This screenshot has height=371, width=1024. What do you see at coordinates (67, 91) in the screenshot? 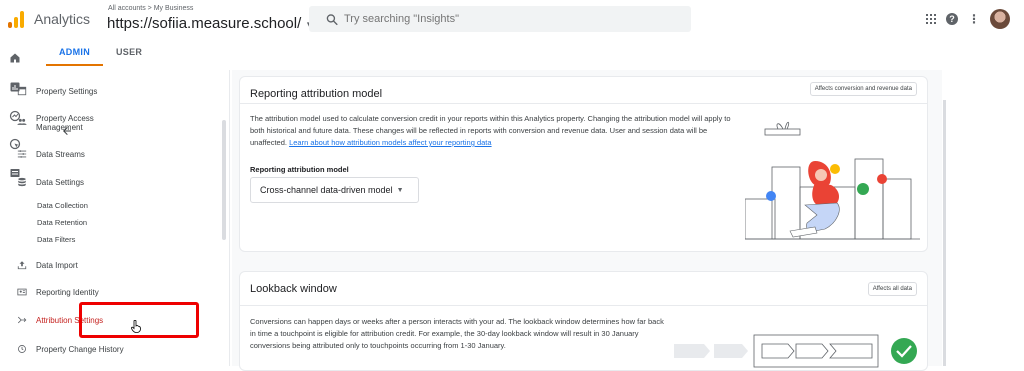
I see `nav-item-label: Property Settings` at bounding box center [67, 91].